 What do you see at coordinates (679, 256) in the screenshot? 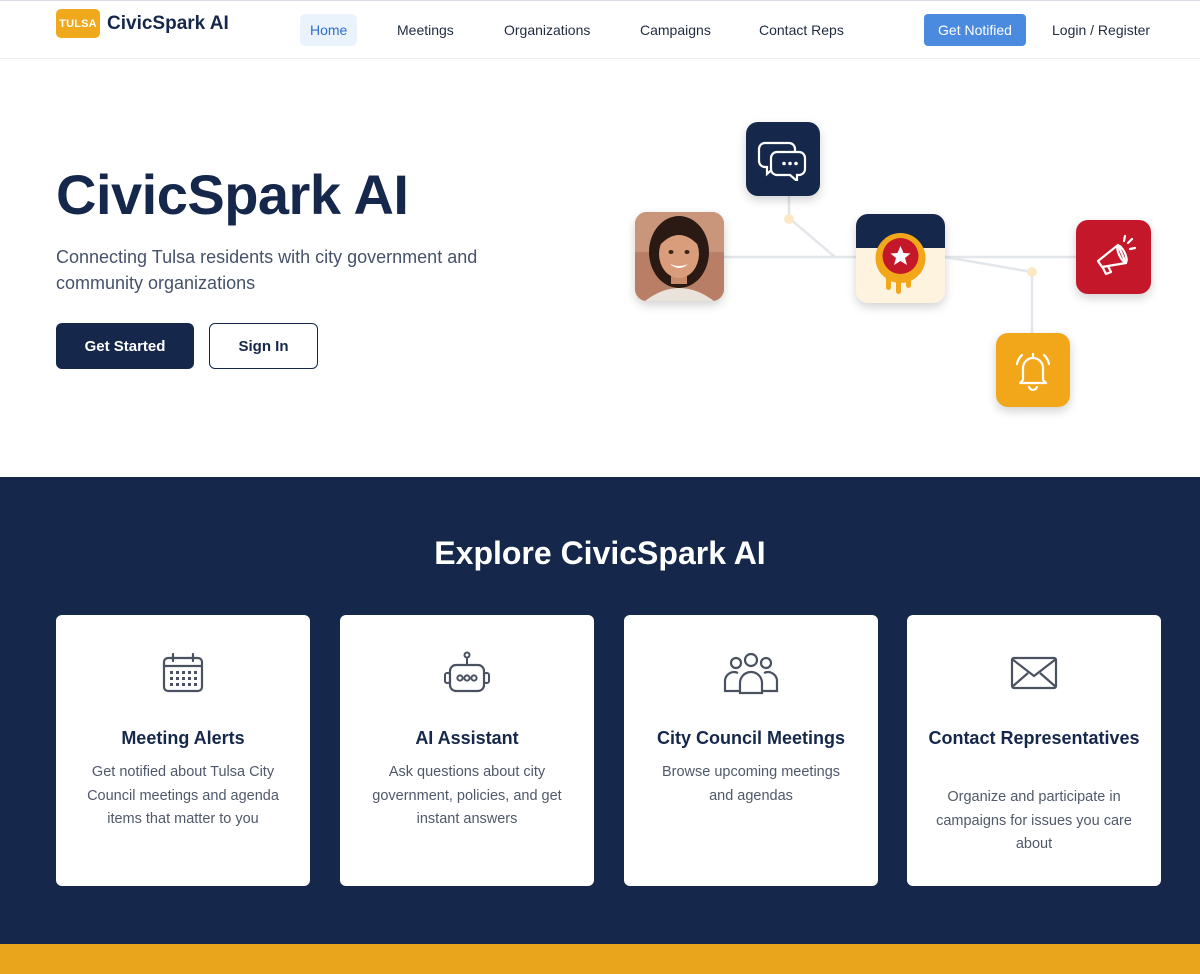
I see `resident-avatar-photo` at bounding box center [679, 256].